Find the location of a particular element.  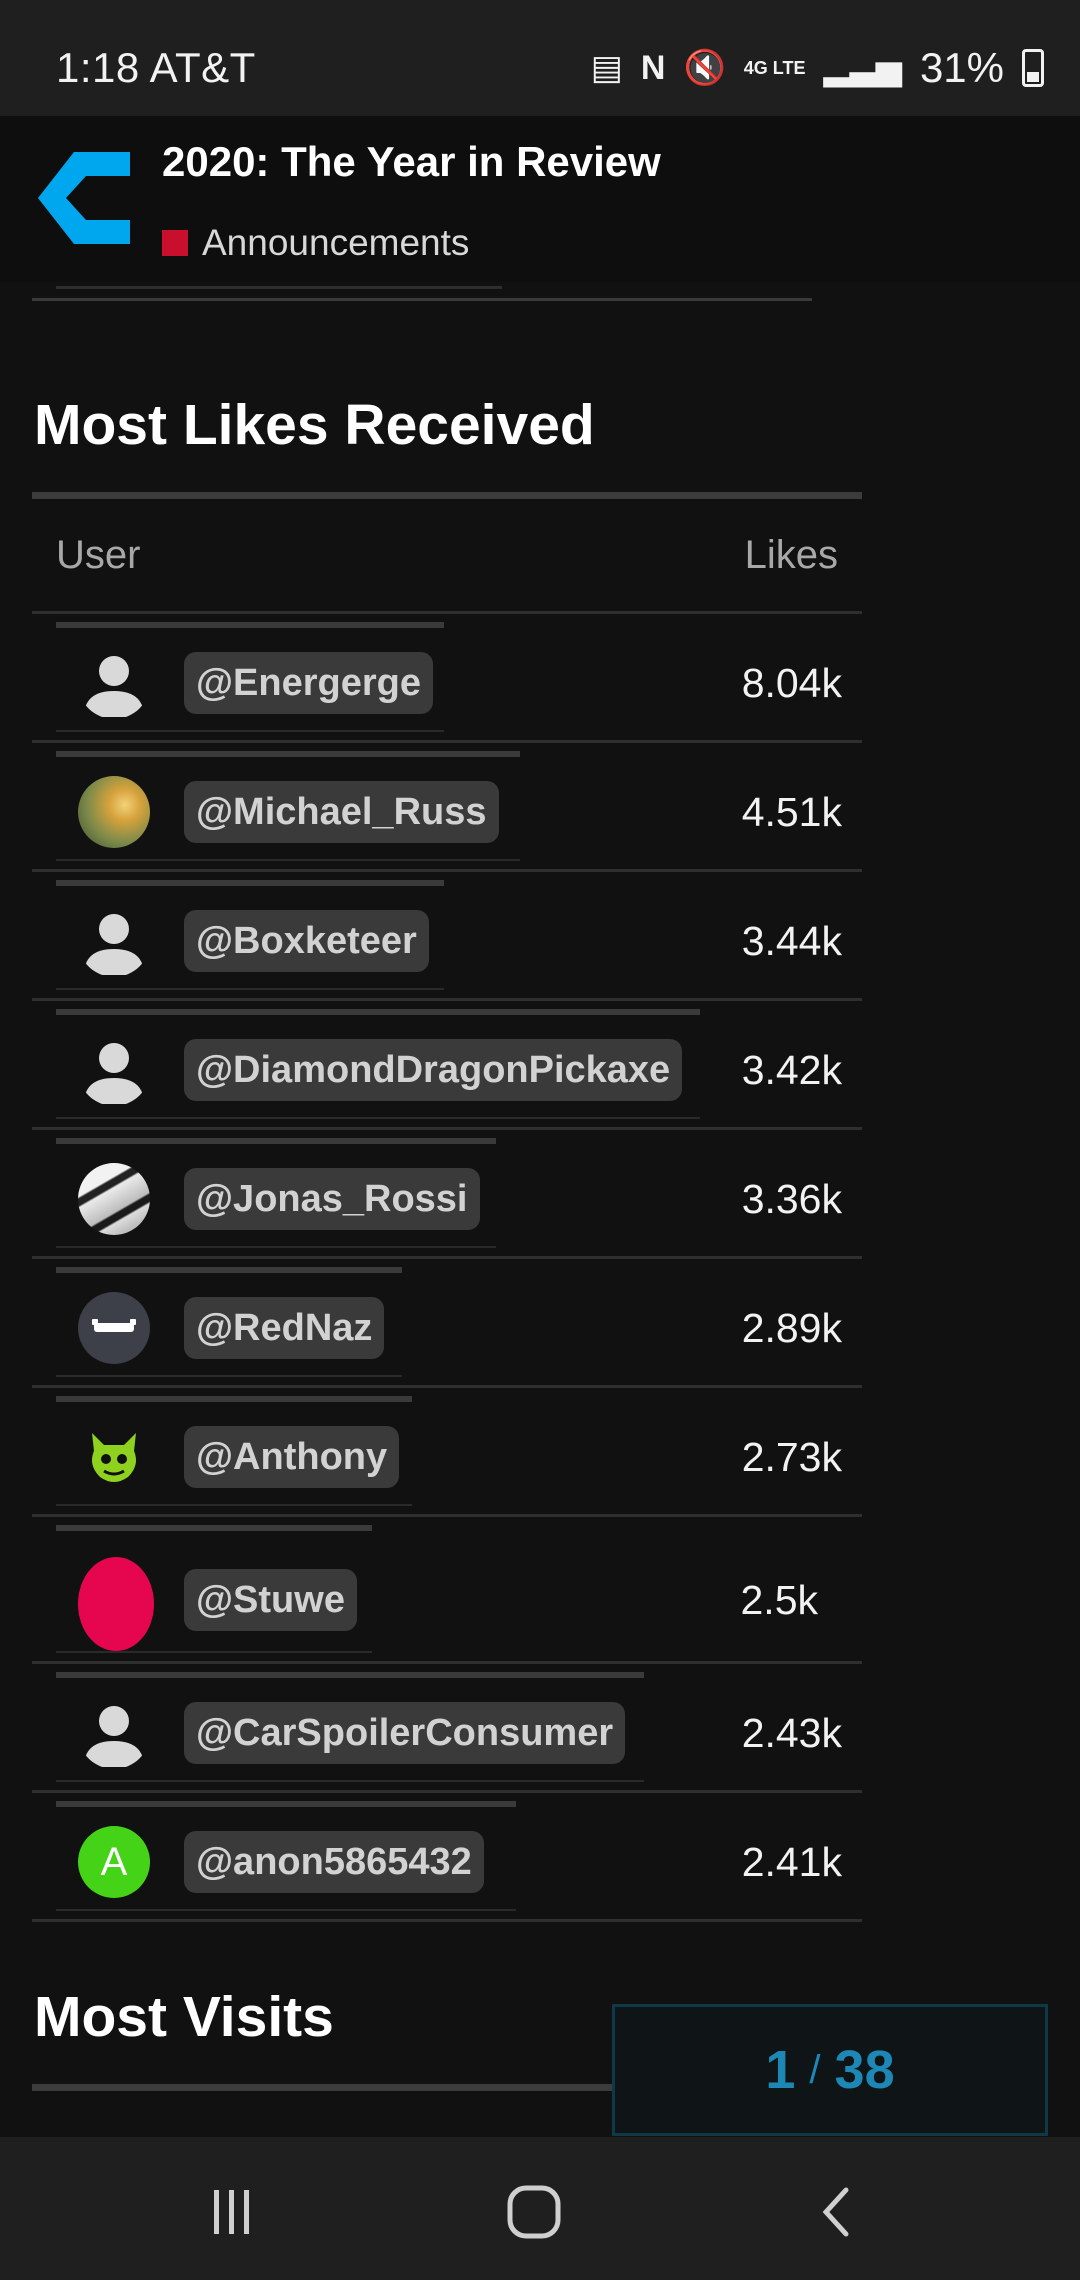

avatar-letter: A is located at coordinates (114, 1861).